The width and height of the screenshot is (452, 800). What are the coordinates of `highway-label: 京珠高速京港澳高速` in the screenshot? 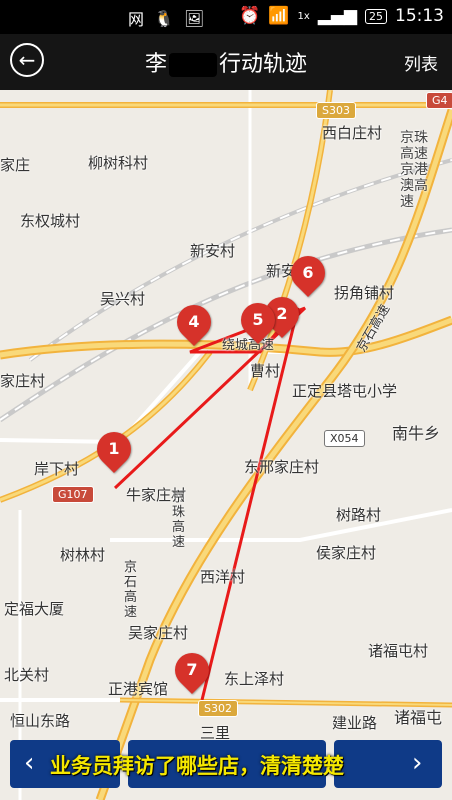 It's located at (414, 170).